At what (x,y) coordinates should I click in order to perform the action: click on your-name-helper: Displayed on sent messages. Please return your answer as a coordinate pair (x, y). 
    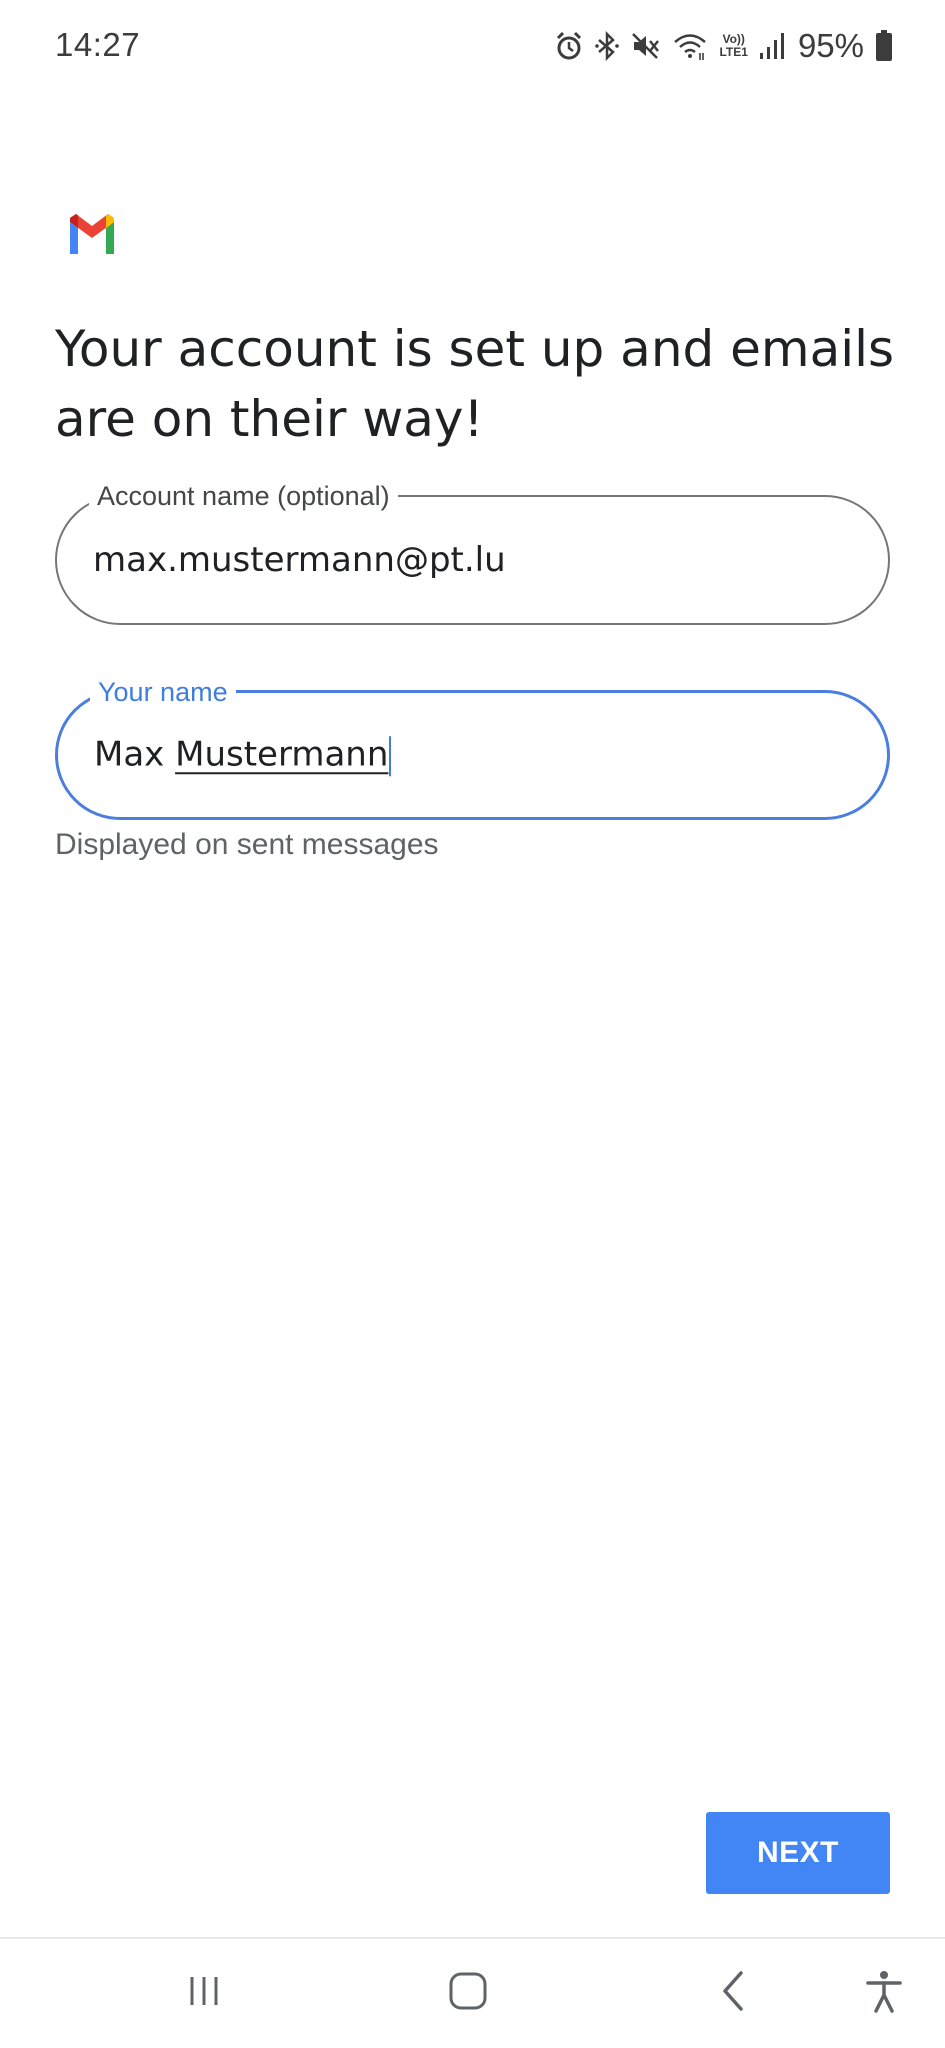
    Looking at the image, I should click on (247, 844).